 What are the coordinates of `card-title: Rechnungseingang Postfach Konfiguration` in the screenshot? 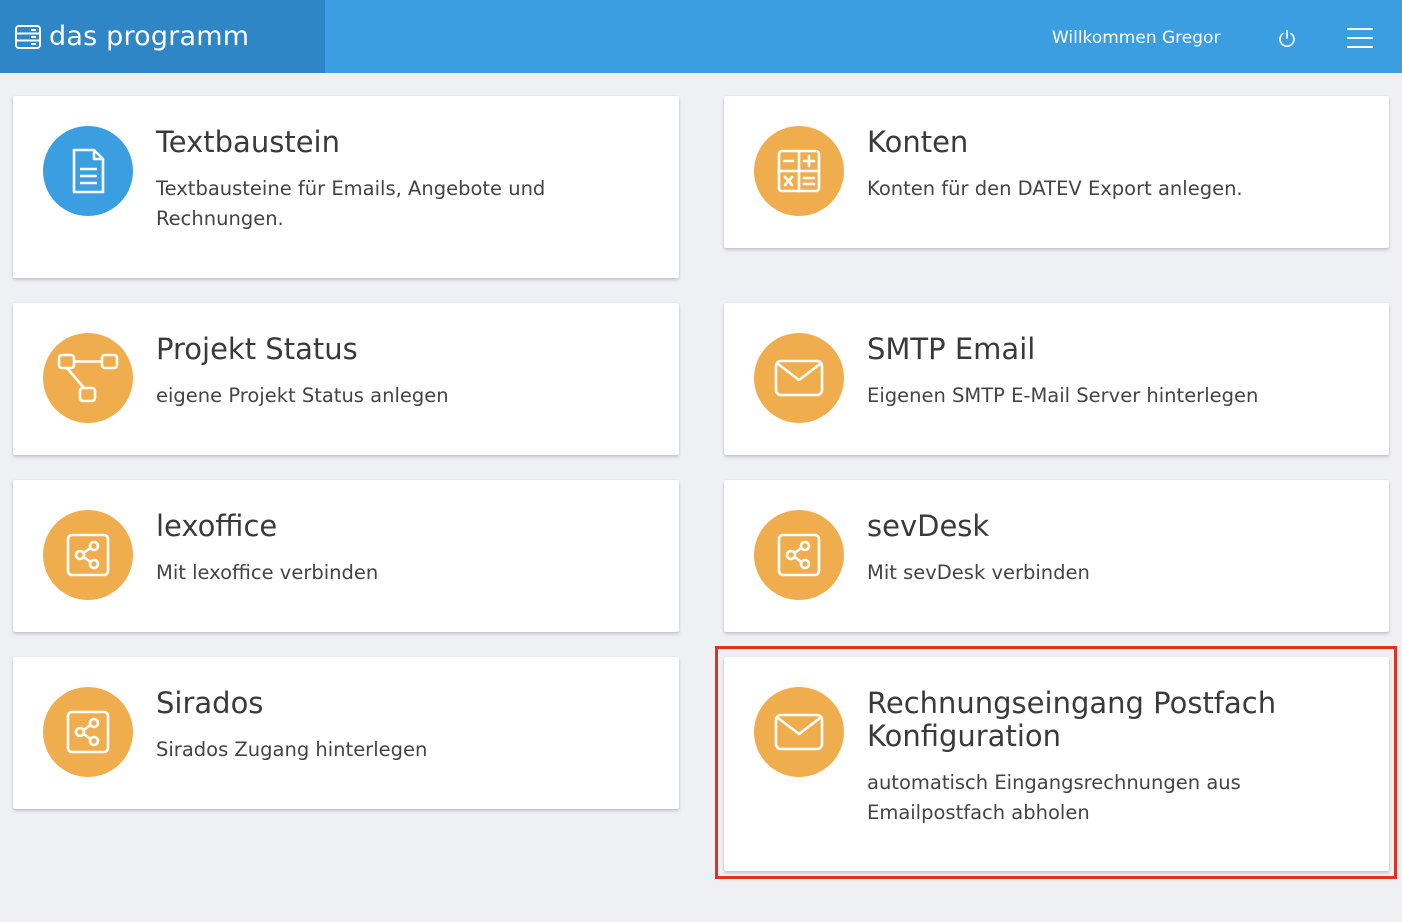 It's located at (1071, 720).